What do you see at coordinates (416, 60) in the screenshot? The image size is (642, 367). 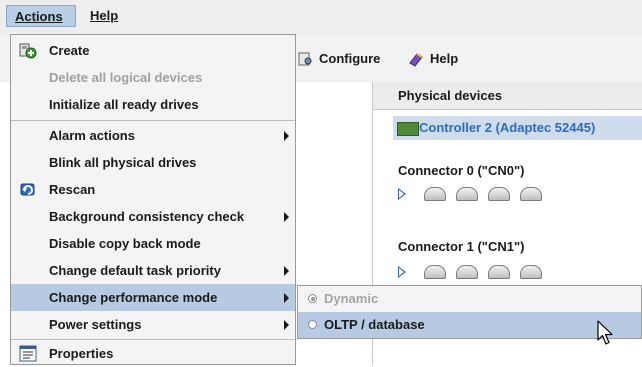 I see `help-icon` at bounding box center [416, 60].